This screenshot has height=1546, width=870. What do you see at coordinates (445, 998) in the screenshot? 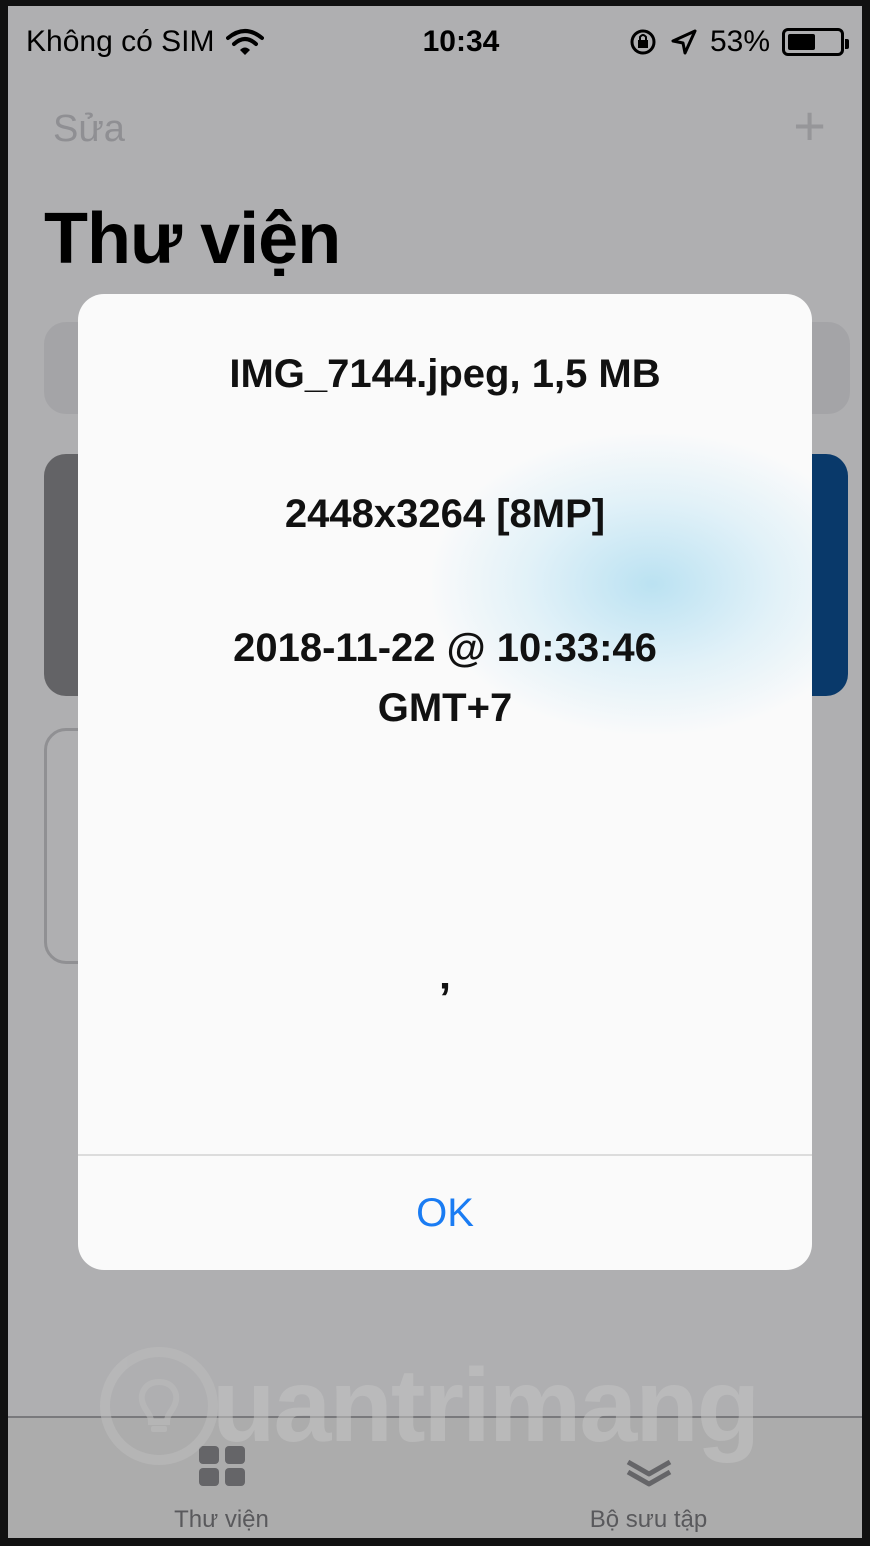
I see `extra-text: ’` at bounding box center [445, 998].